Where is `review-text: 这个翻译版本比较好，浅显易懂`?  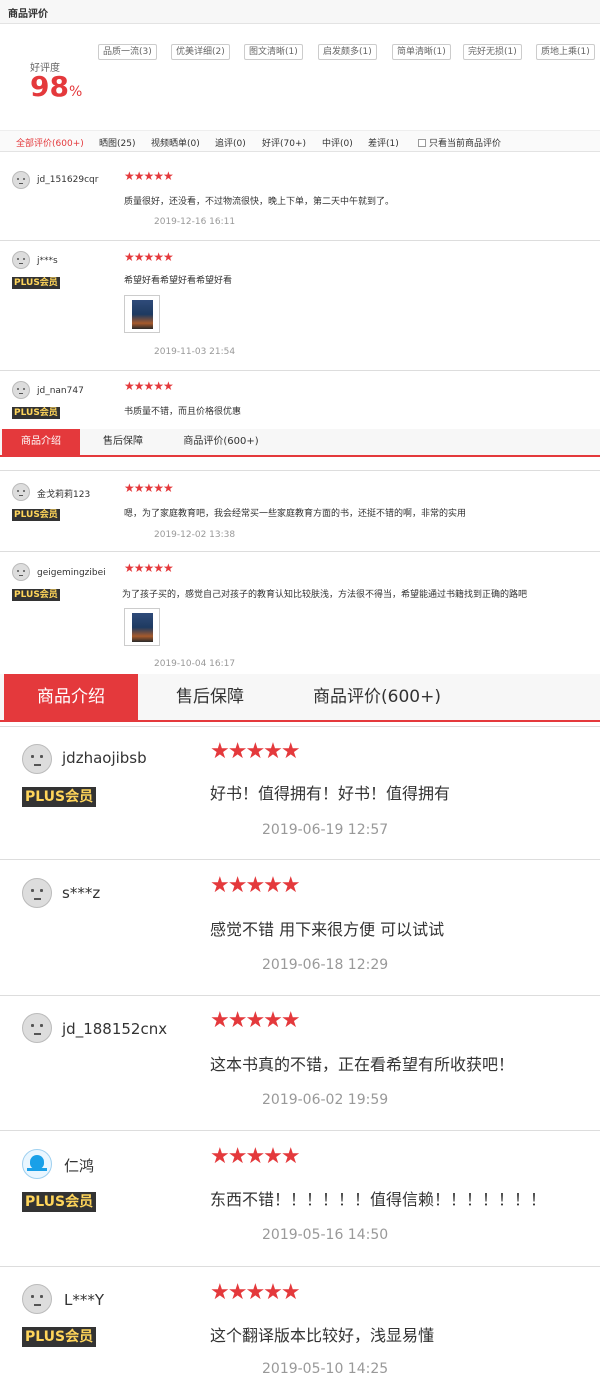 review-text: 这个翻译版本比较好，浅显易懂 is located at coordinates (322, 1335).